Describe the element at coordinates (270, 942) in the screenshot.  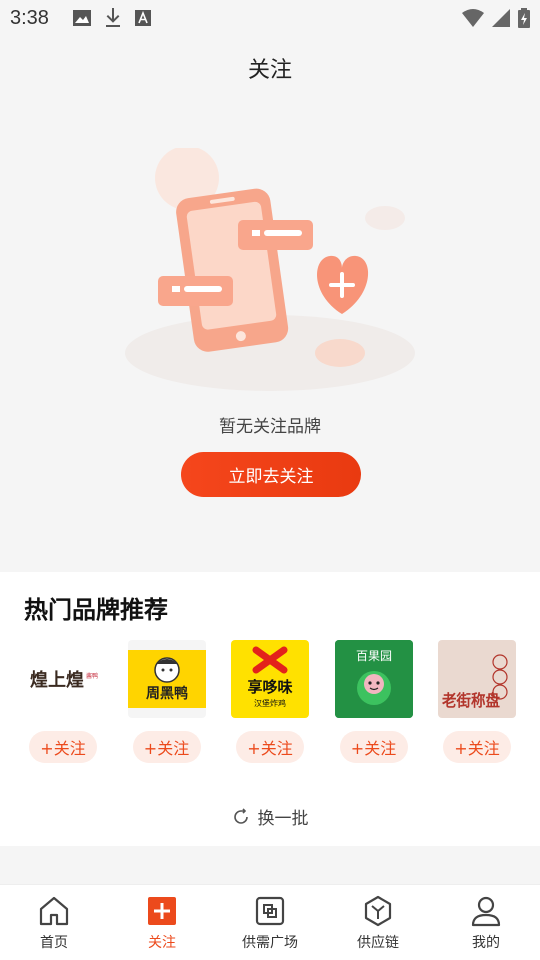
I see `nav-label: 供需广场` at that location.